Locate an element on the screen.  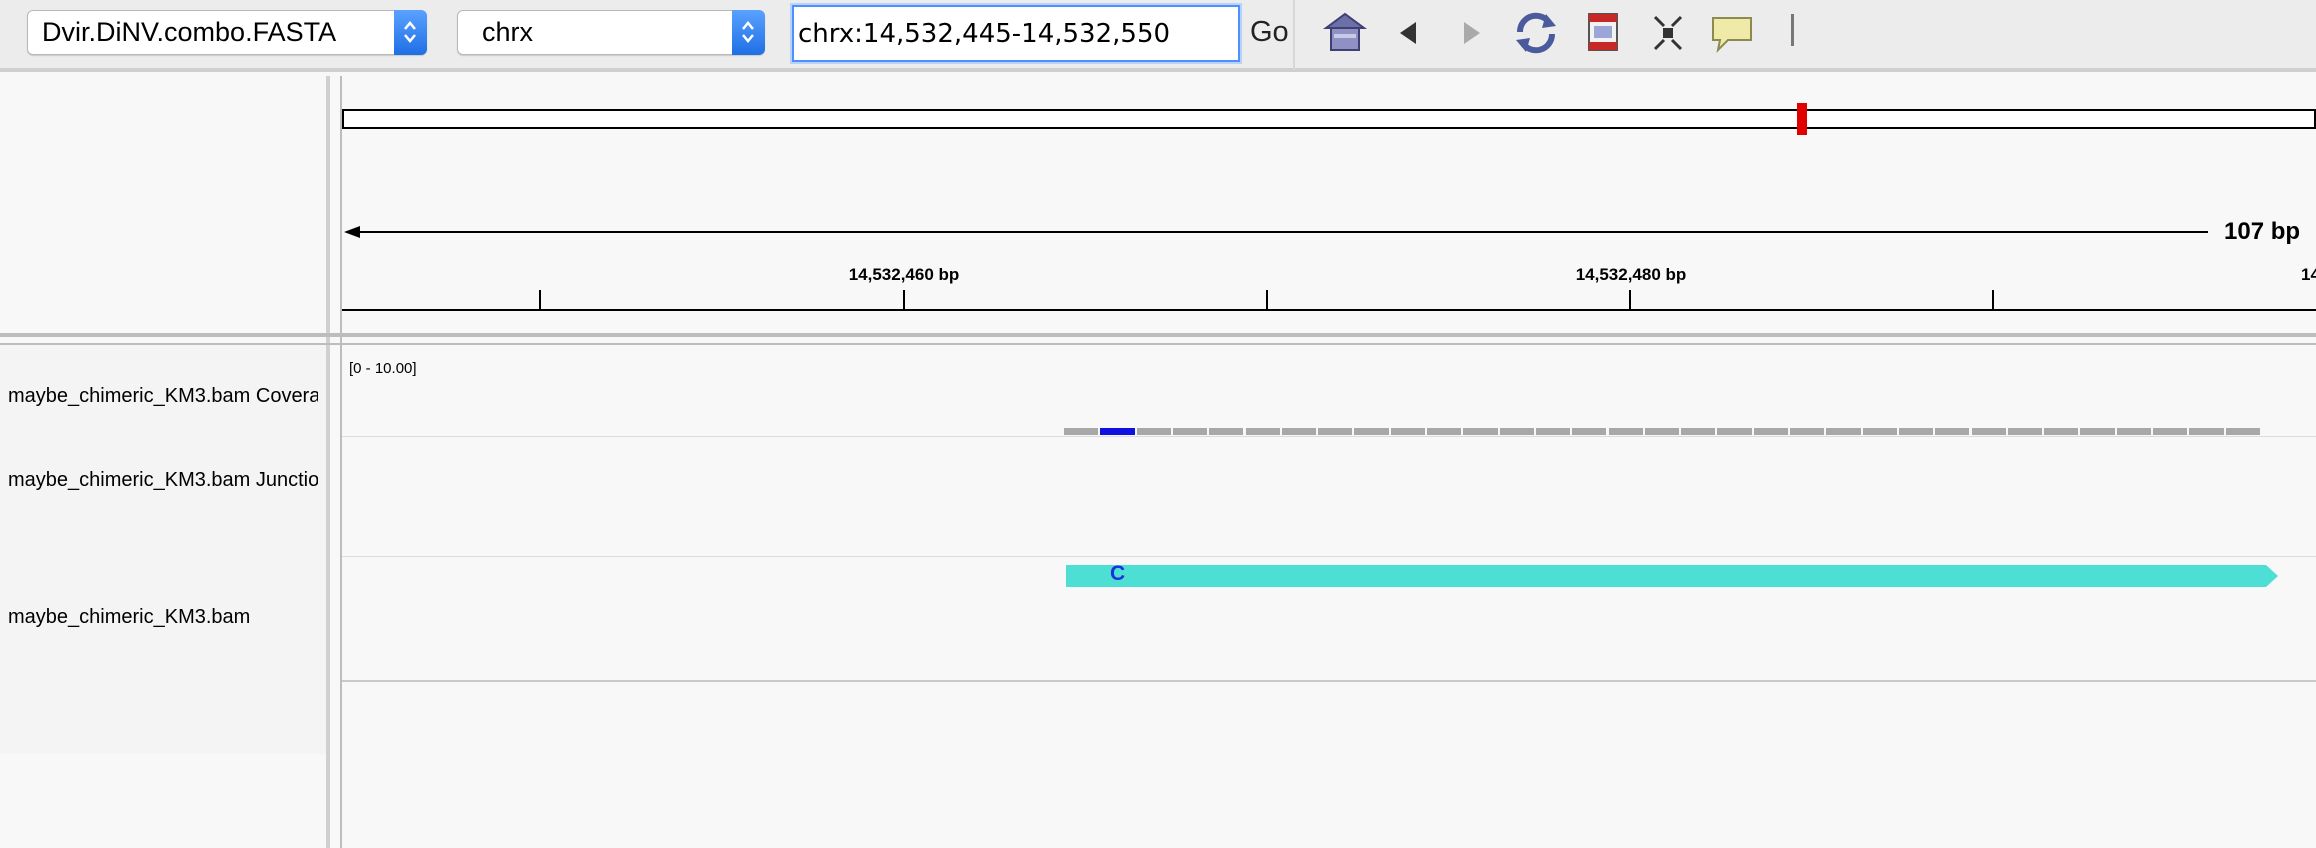
chromosome-dropdown-value: chrx is located at coordinates (508, 32).